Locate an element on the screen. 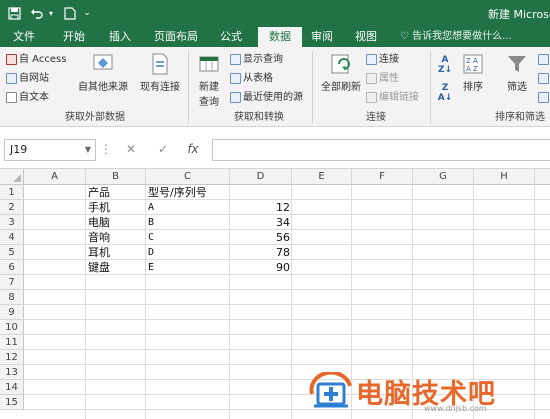 The width and height of the screenshot is (550, 419). row-header: 13 is located at coordinates (12, 372).